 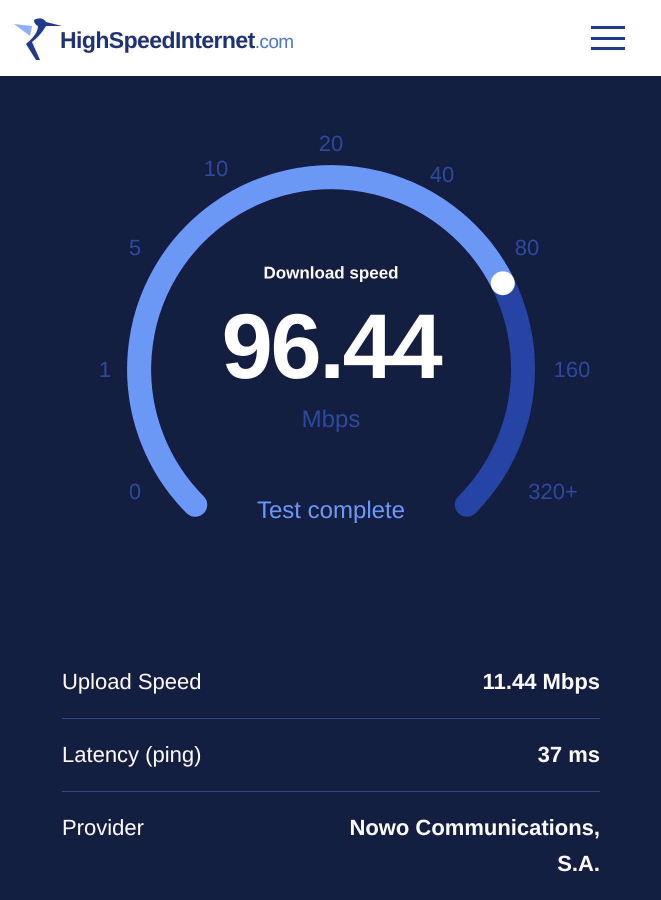 What do you see at coordinates (132, 755) in the screenshot?
I see `result-label: Latency (ping)` at bounding box center [132, 755].